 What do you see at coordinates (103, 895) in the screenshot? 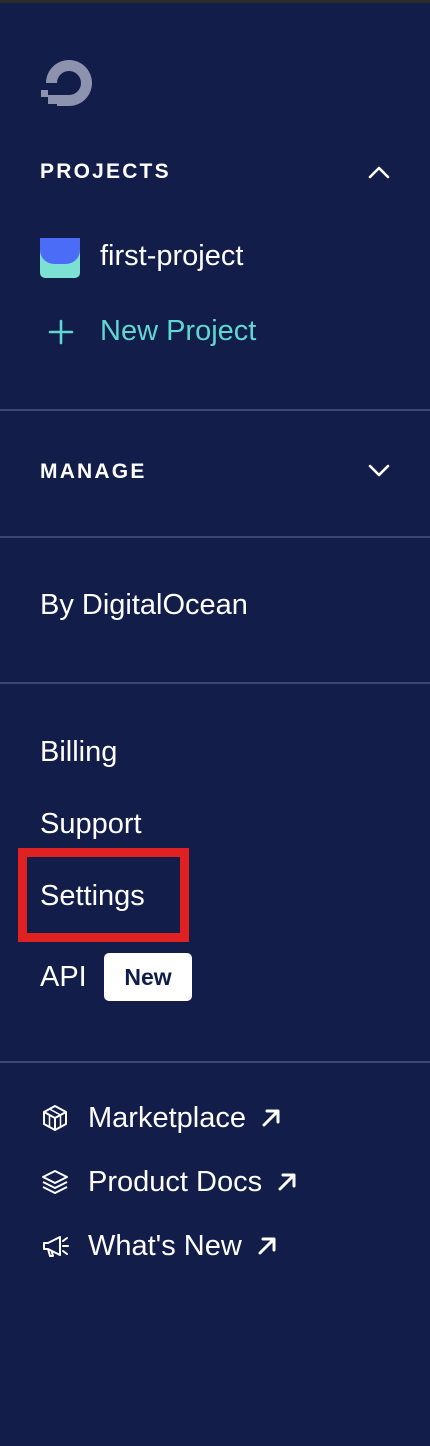
I see `settings-highlight-box` at bounding box center [103, 895].